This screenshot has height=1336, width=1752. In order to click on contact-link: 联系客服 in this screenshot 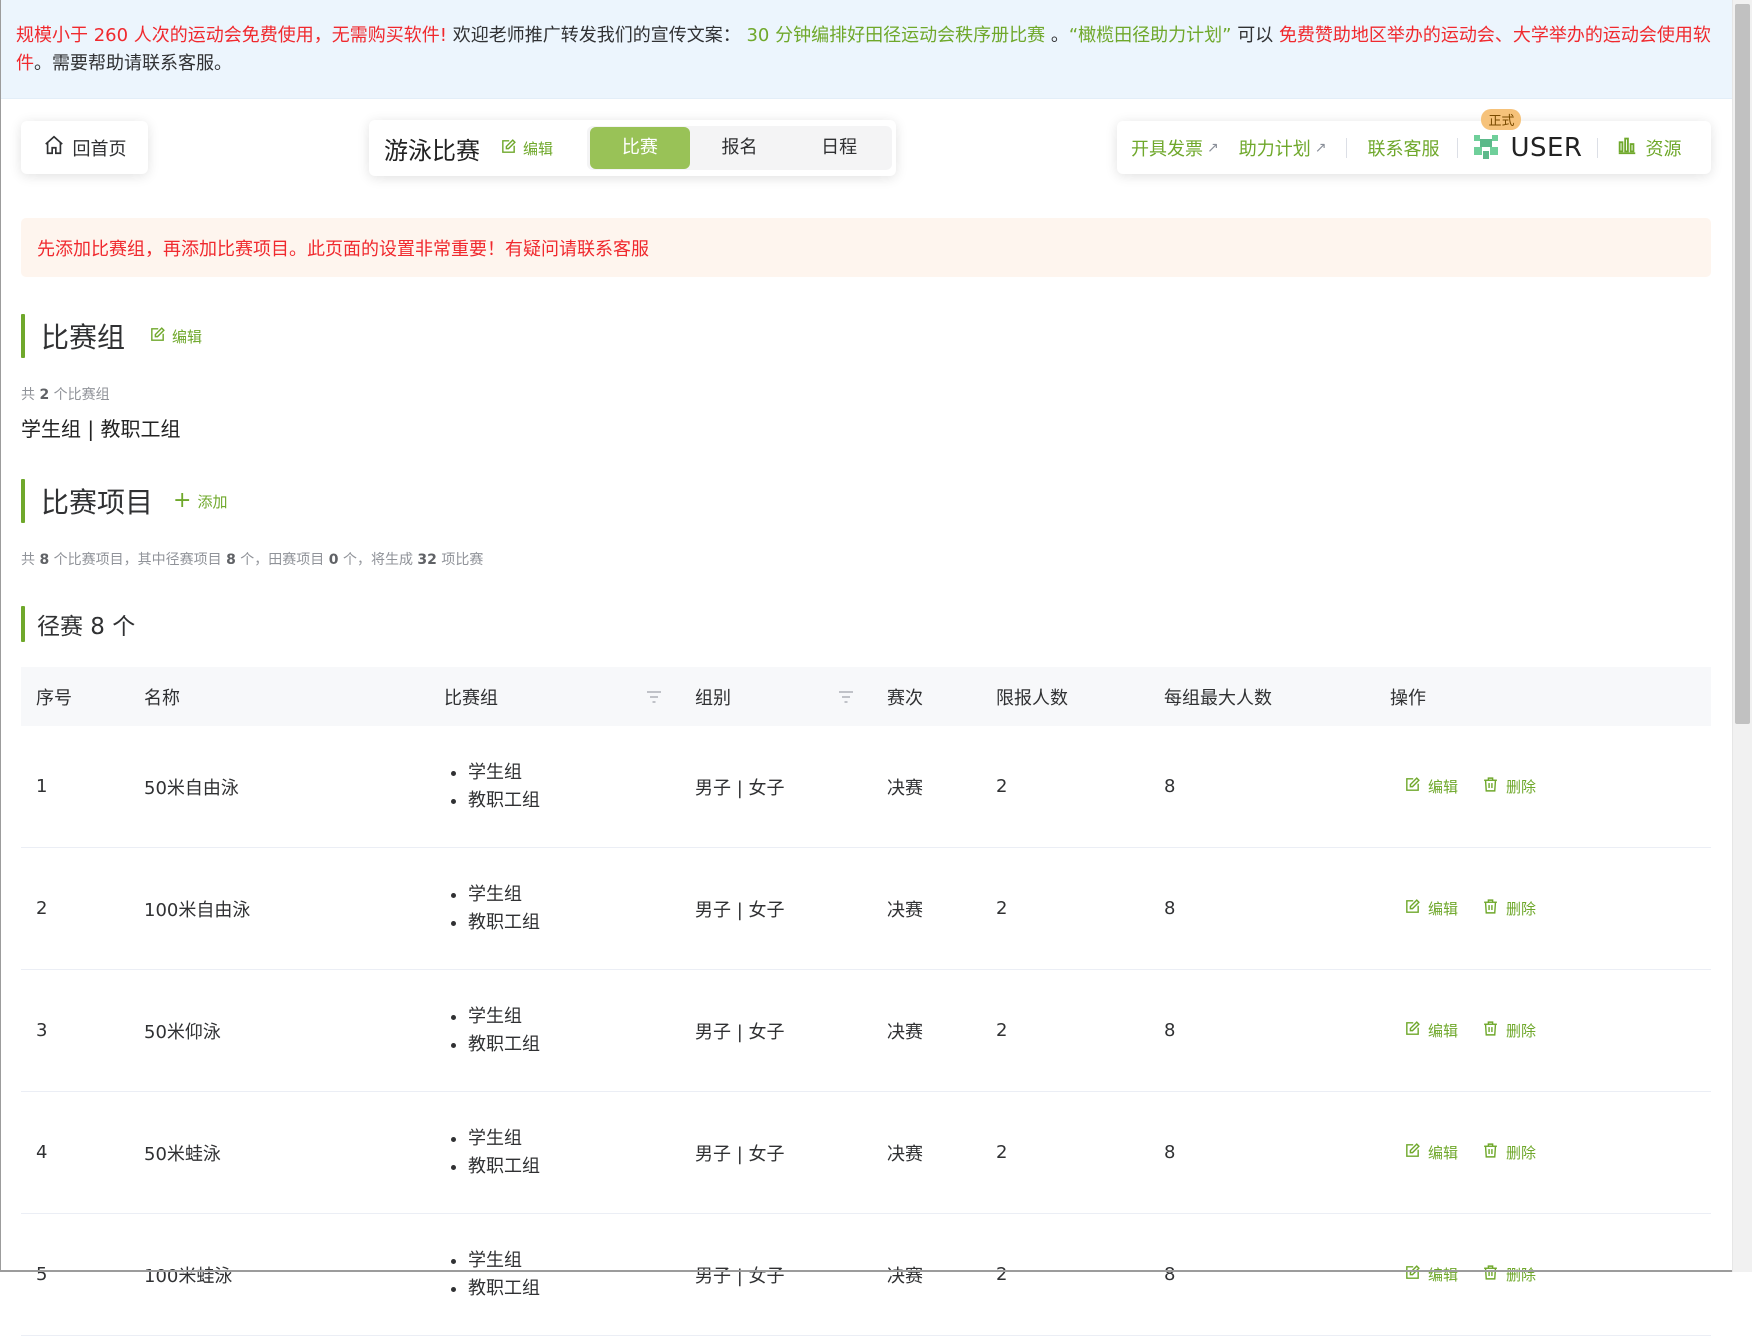, I will do `click(1403, 148)`.